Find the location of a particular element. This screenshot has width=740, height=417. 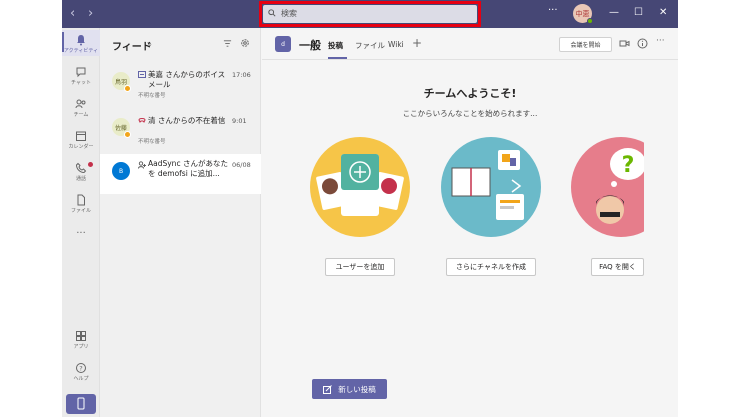

compose-icon is located at coordinates (328, 389).